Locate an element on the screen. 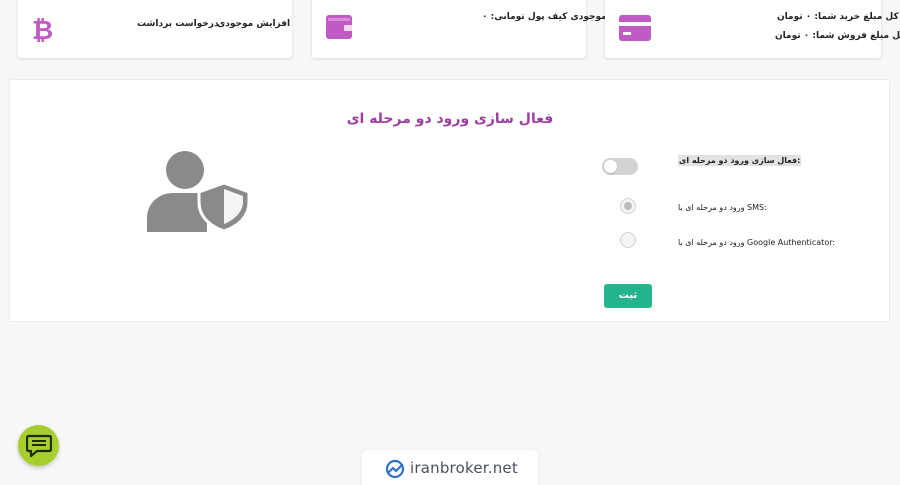 The image size is (900, 485). enable-2fa-label: فعال سازی ورود دو مرحله ای: is located at coordinates (740, 160).